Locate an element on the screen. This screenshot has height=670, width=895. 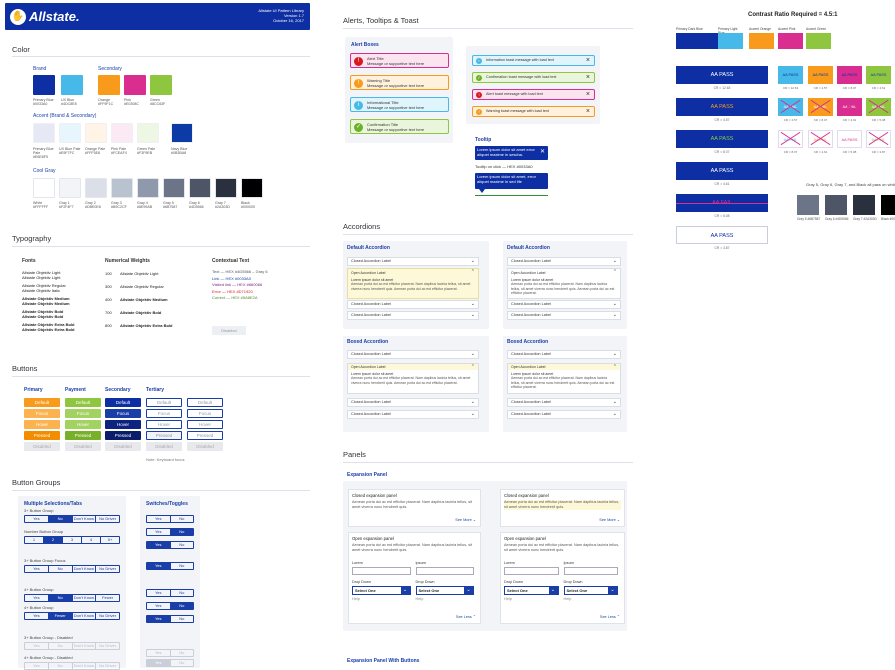
tooltip-click: Tooltip on click — HEX #0033A0 is located at coordinates (511, 167).